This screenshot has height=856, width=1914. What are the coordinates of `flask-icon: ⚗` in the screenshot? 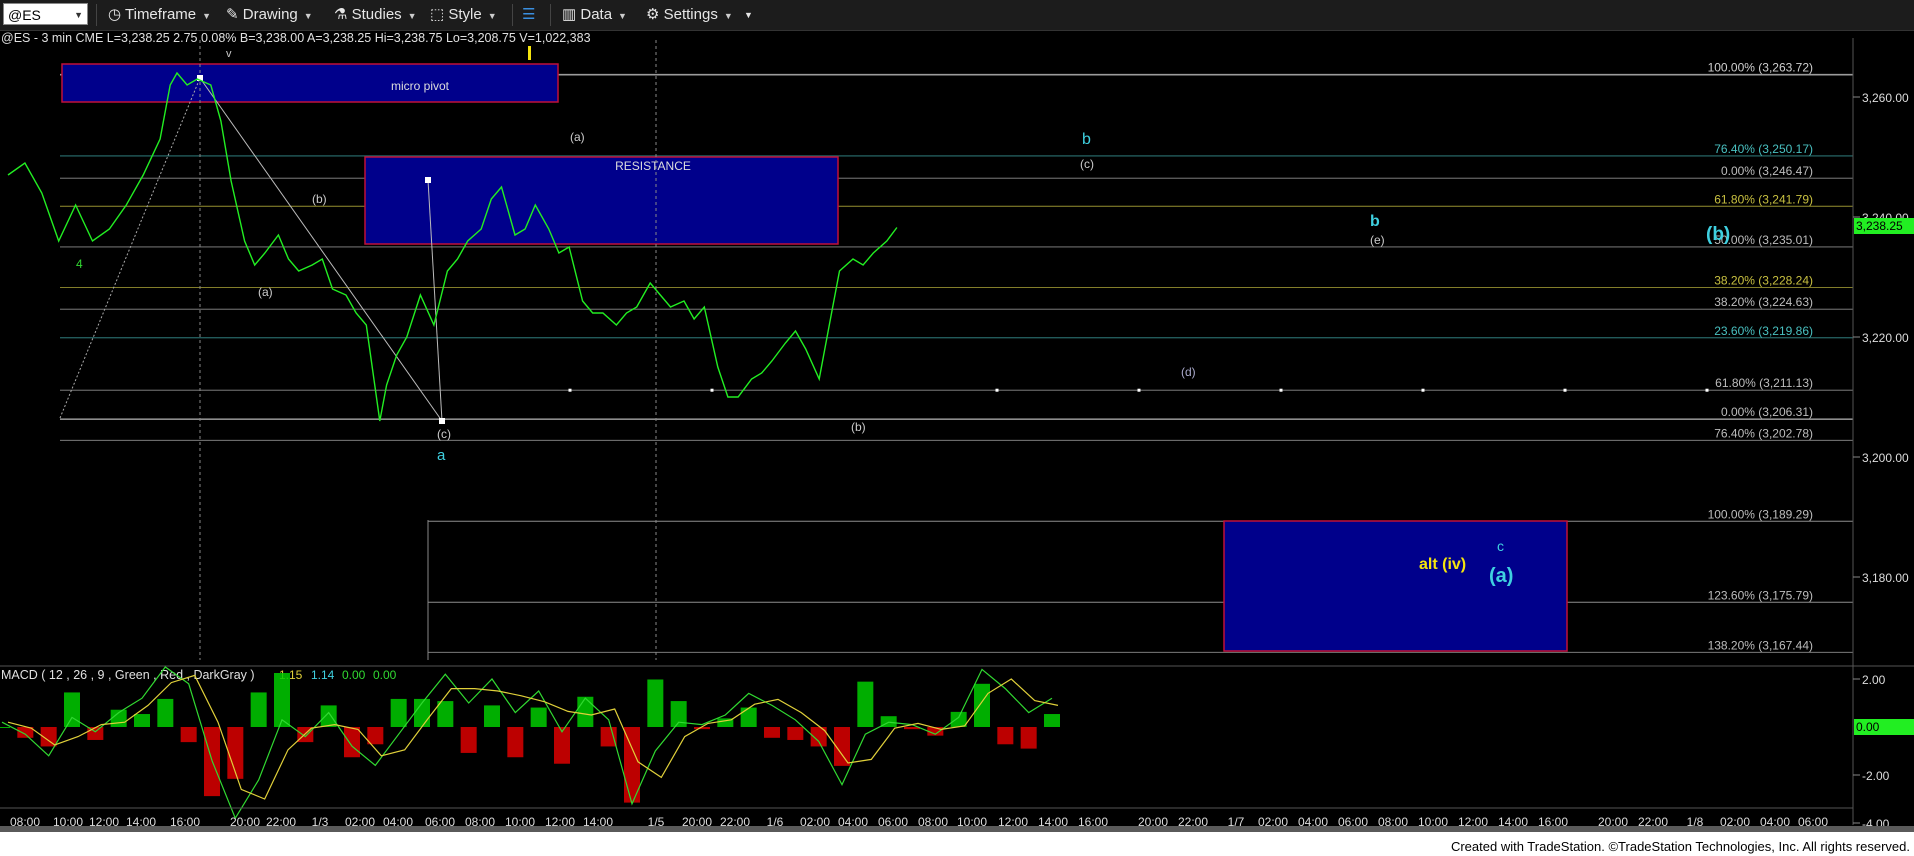 It's located at (341, 14).